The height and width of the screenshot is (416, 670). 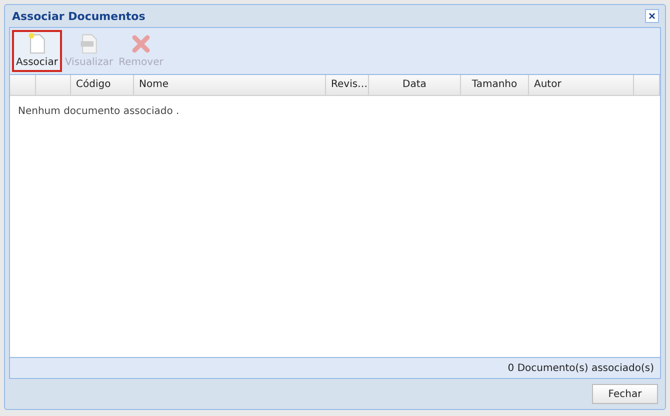 I want to click on toolbar-button: Associar, so click(x=37, y=51).